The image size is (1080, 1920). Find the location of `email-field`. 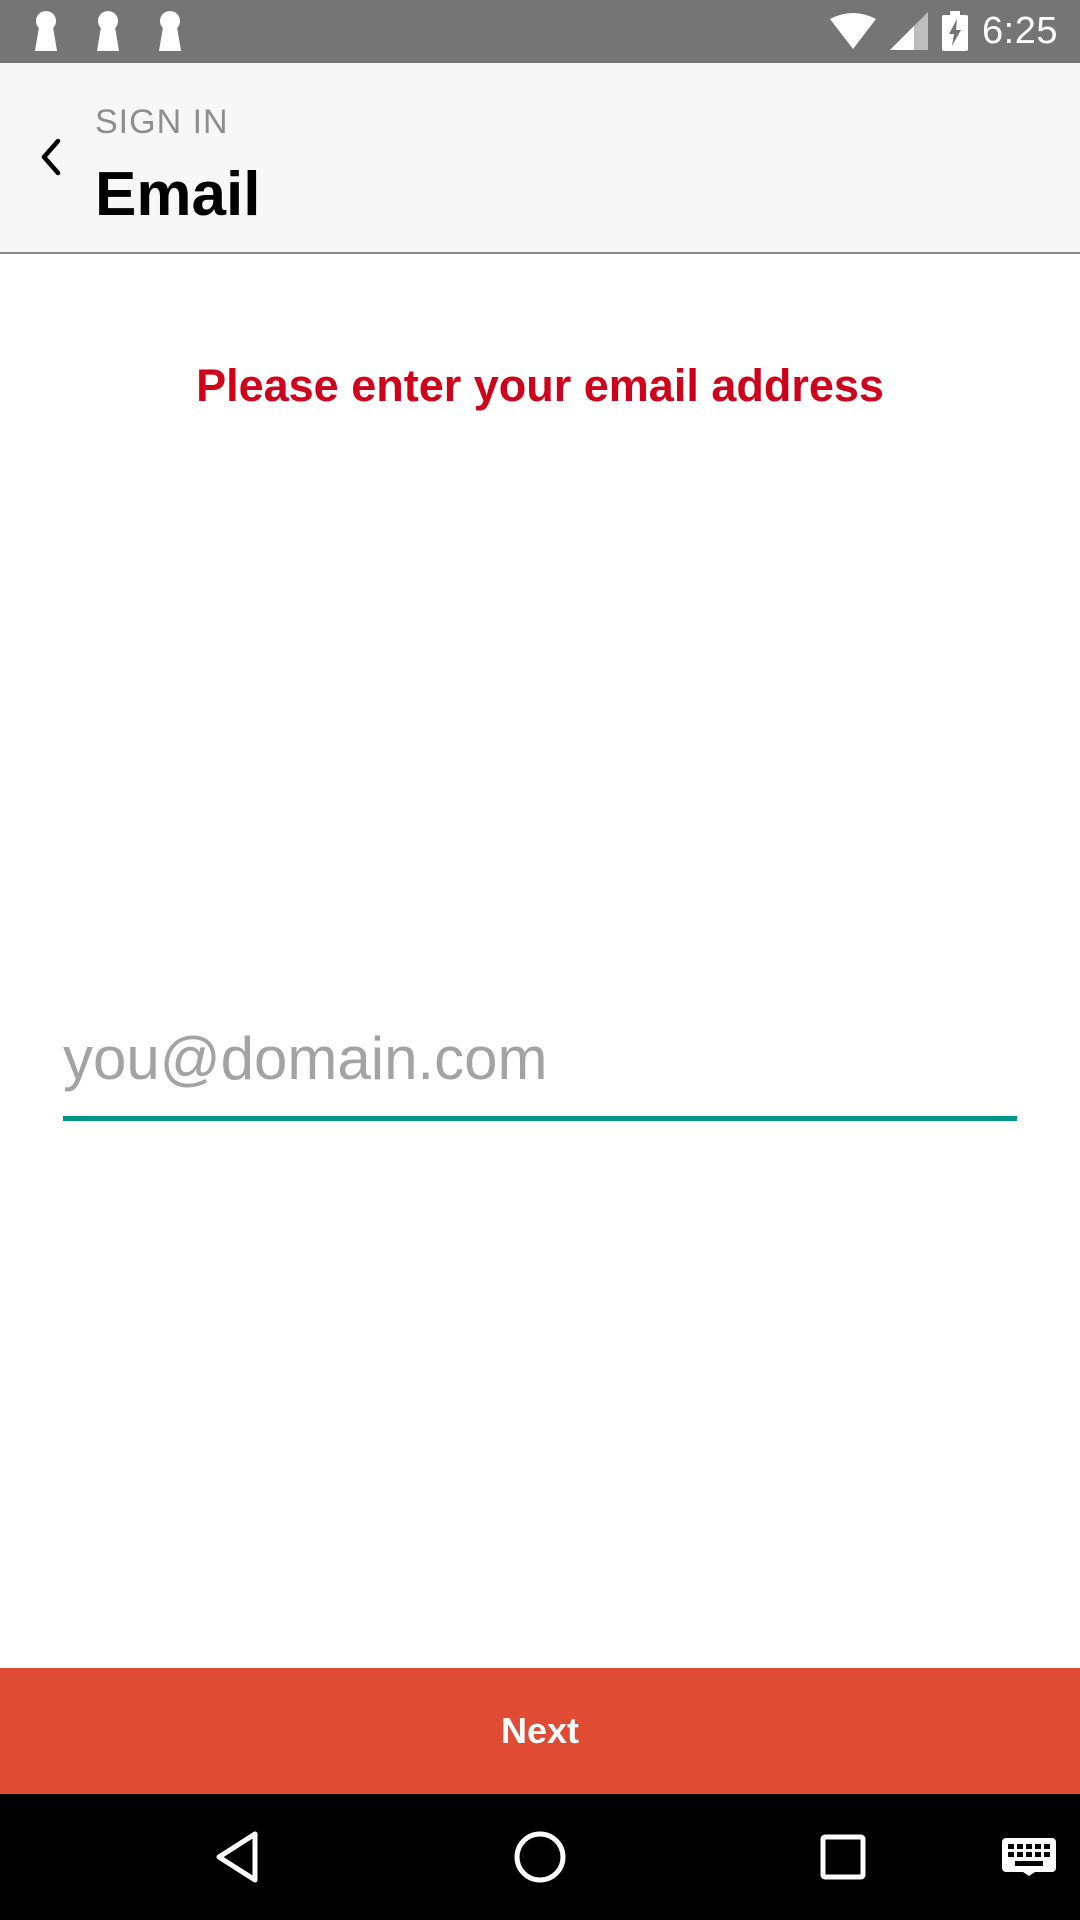

email-field is located at coordinates (540, 1063).